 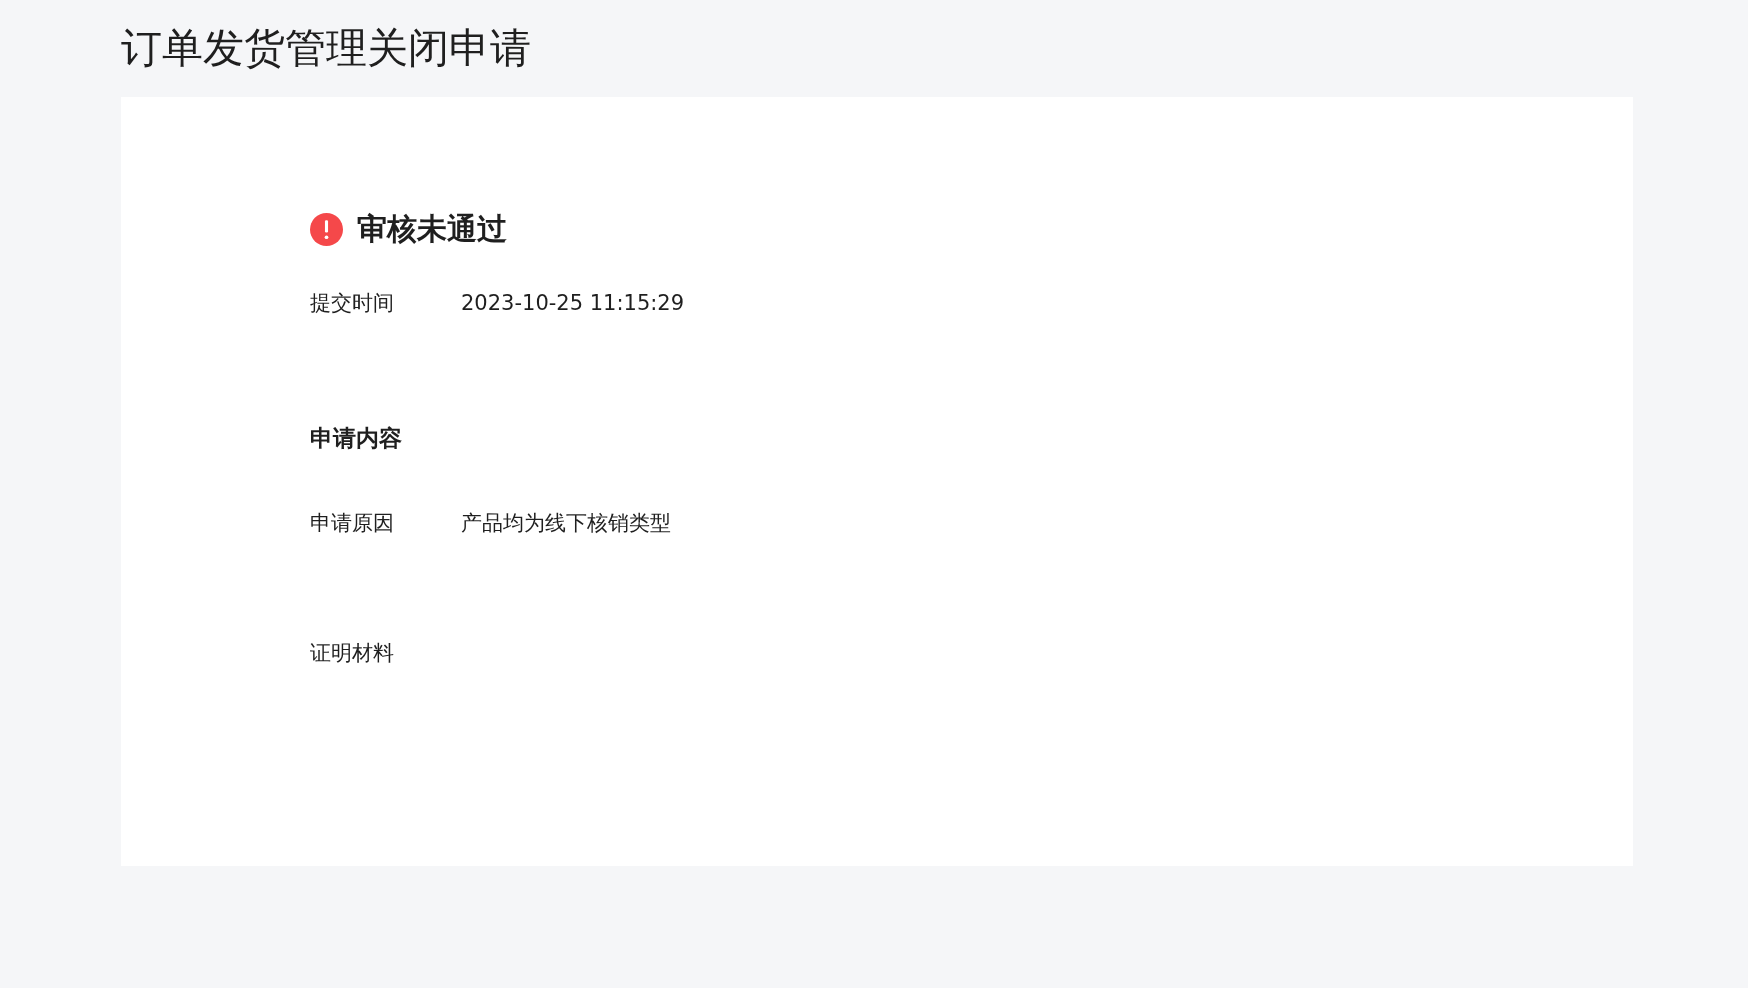 What do you see at coordinates (356, 438) in the screenshot?
I see `section-title: 申请内容` at bounding box center [356, 438].